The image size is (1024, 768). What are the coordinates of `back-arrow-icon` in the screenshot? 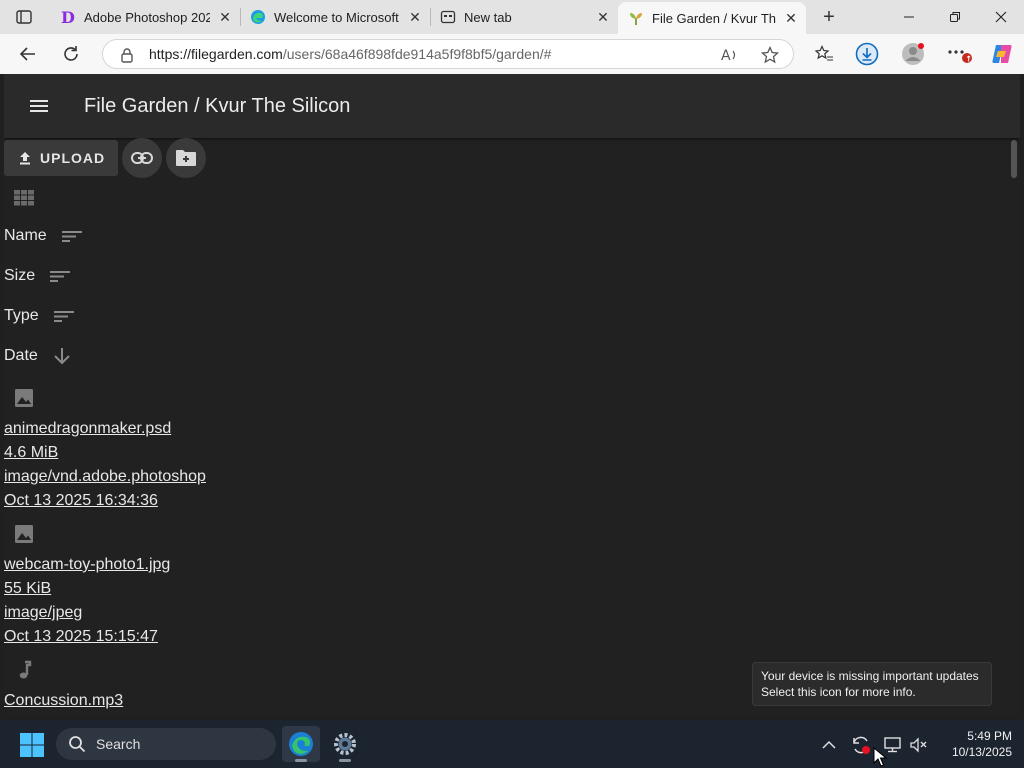 It's located at (27, 54).